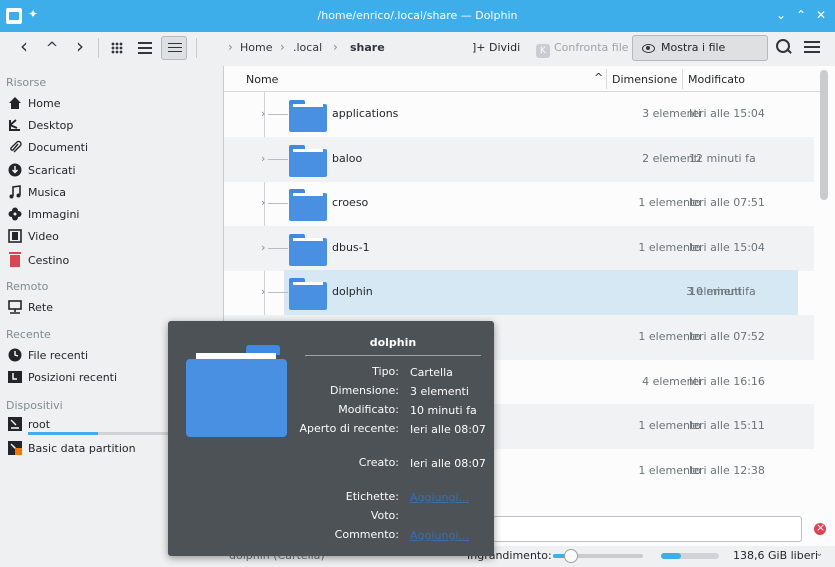  Describe the element at coordinates (51, 125) in the screenshot. I see `sidebar-item-label: Desktop` at that location.